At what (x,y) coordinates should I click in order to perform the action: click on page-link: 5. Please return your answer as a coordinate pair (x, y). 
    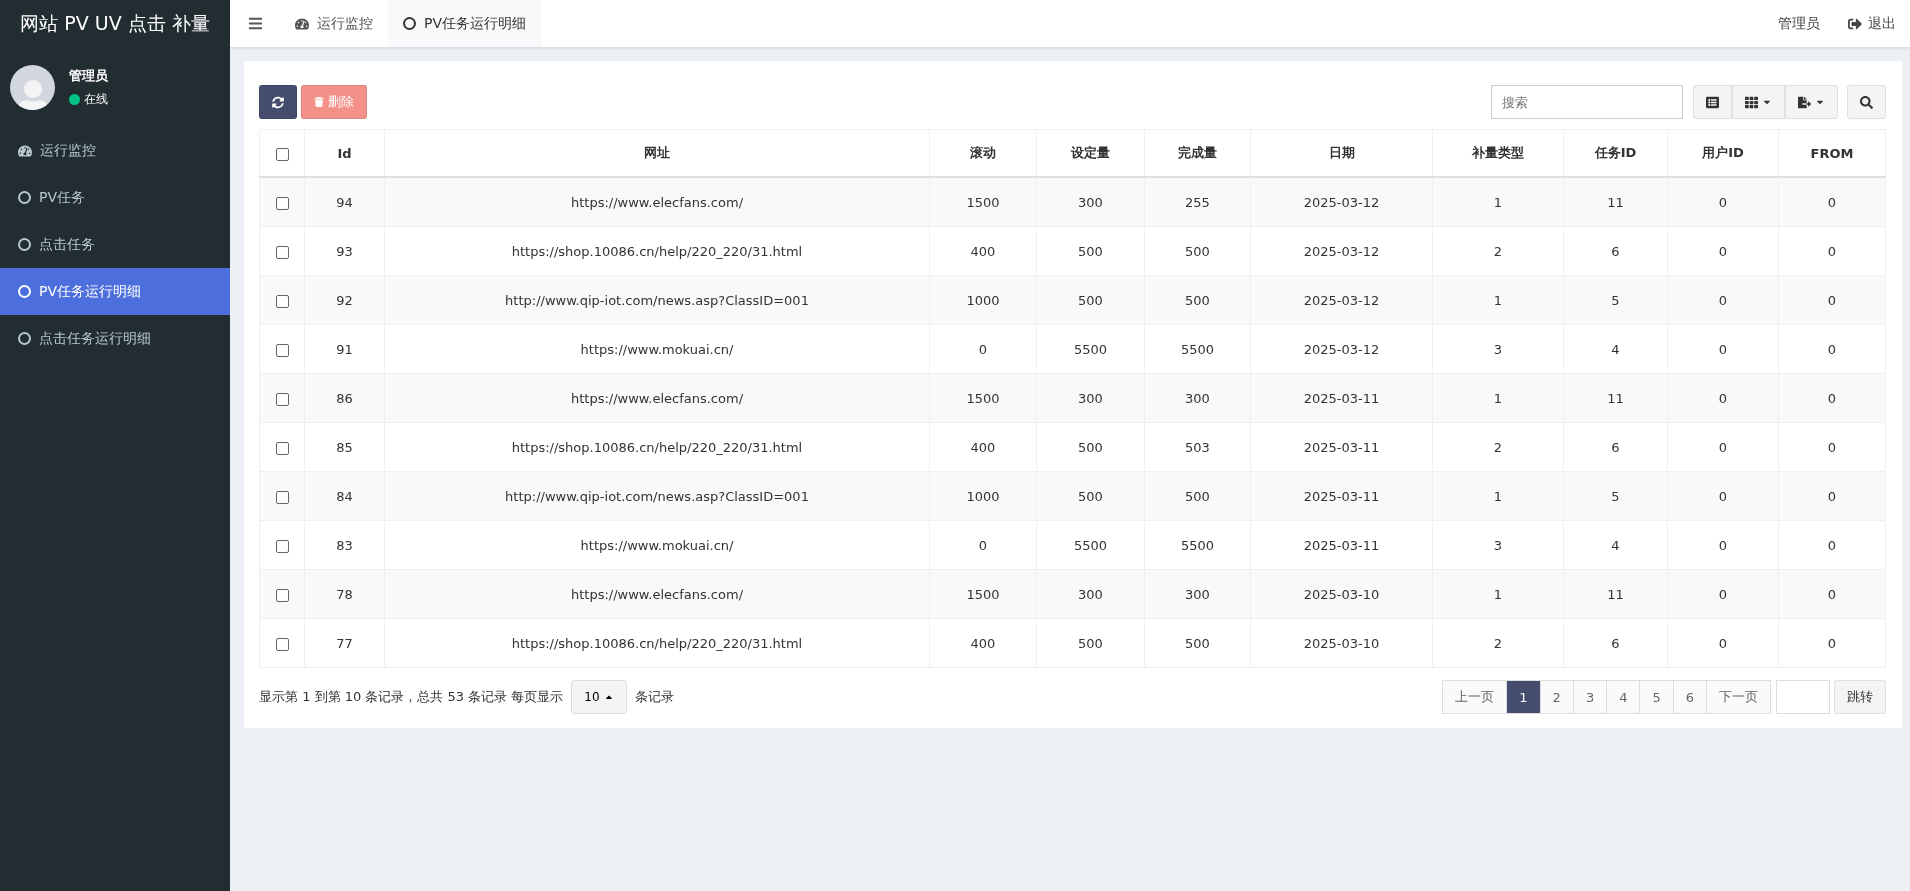
    Looking at the image, I should click on (1656, 697).